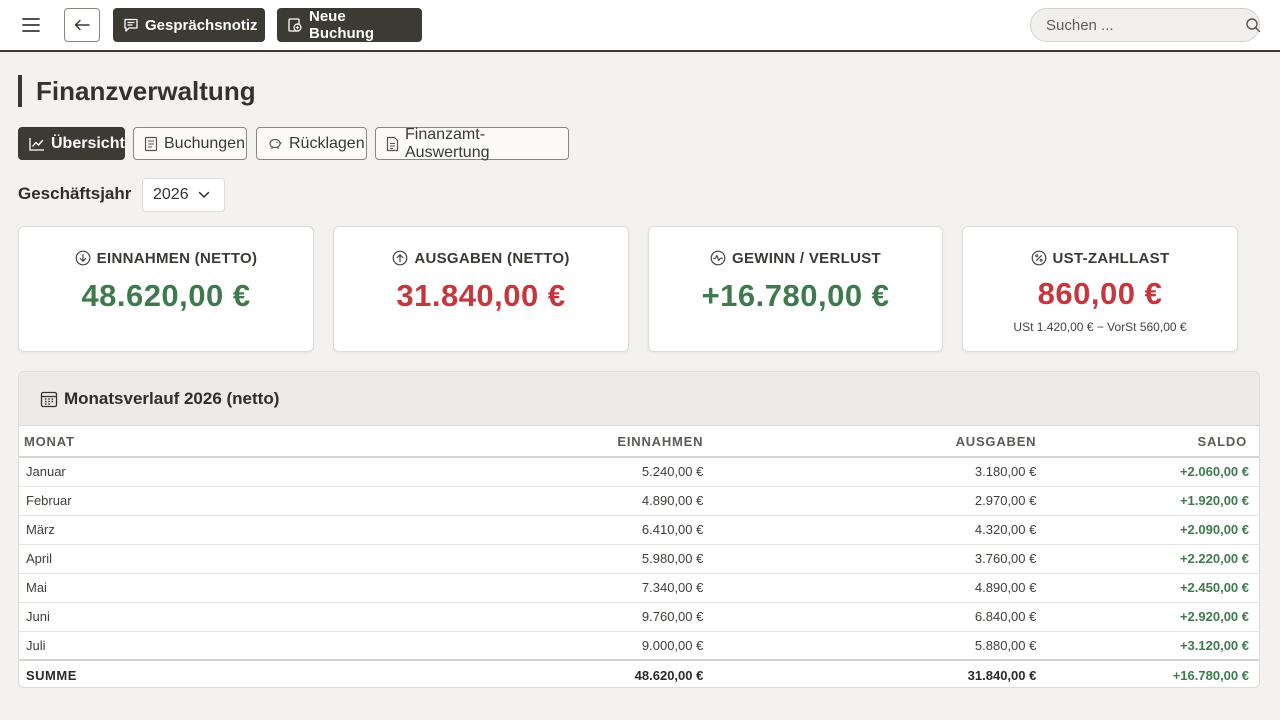  I want to click on kpi-value: +16.780,00 €, so click(795, 295).